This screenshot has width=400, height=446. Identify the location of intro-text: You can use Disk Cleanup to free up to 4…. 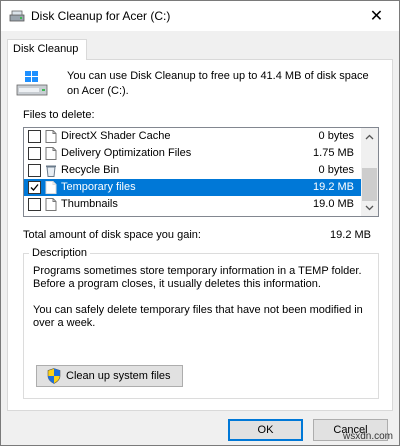
(218, 83).